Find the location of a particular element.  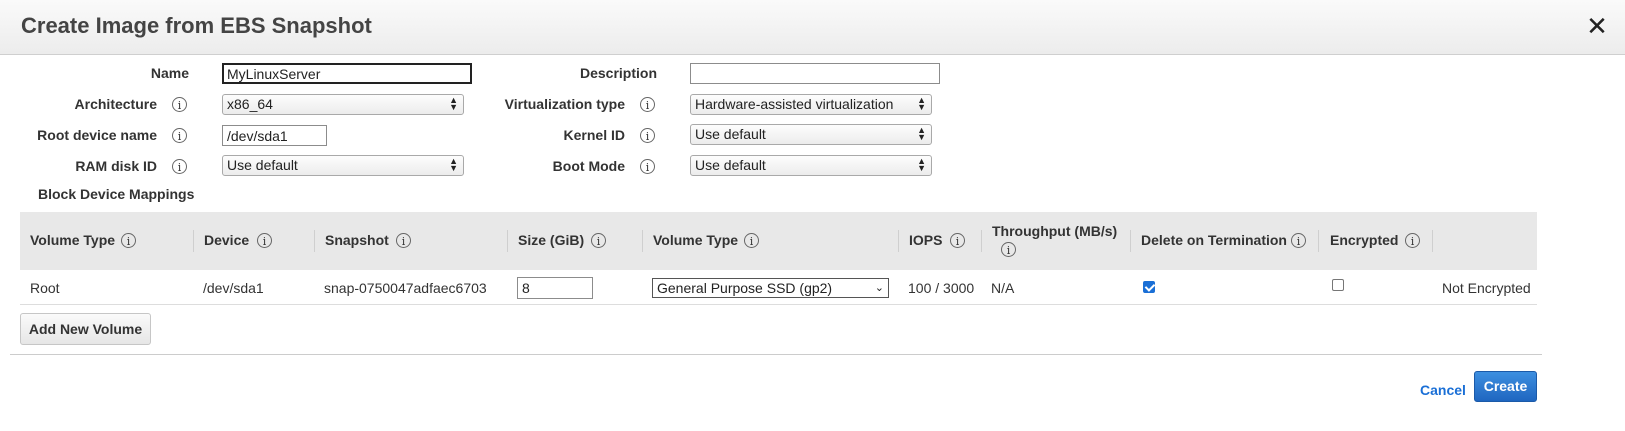

dialog-title: Create Image from EBS Snapshot is located at coordinates (196, 25).